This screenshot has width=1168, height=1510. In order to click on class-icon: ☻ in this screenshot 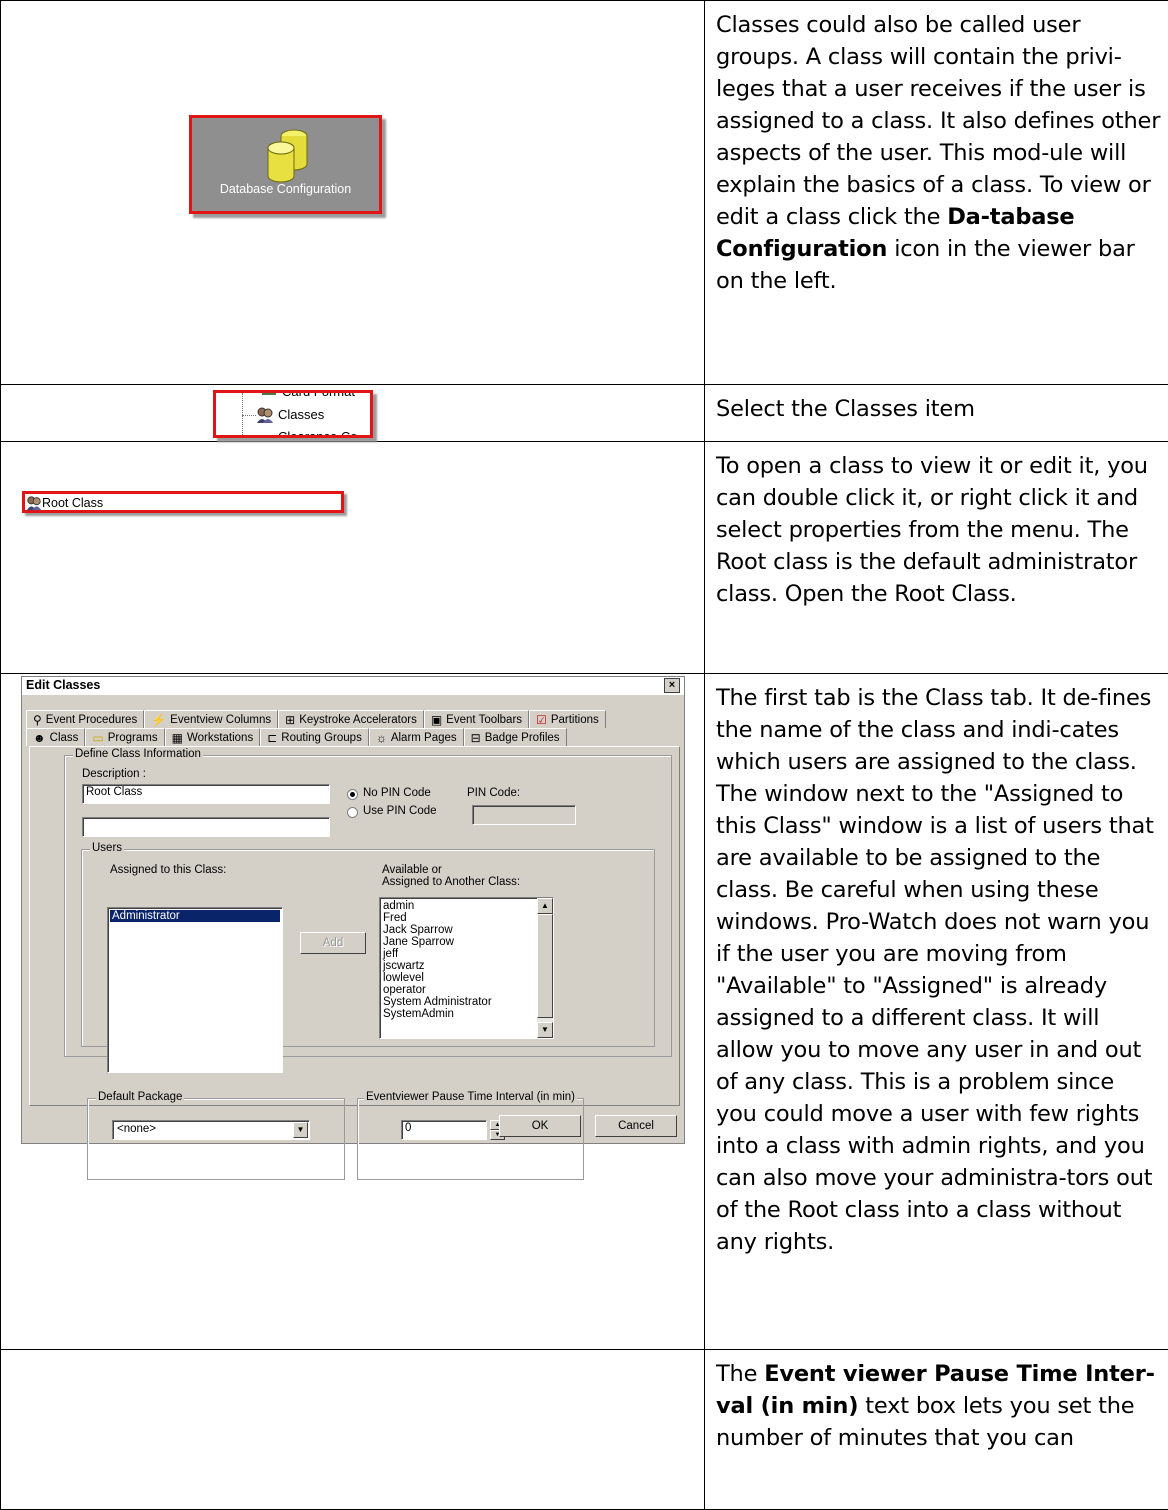, I will do `click(39, 738)`.